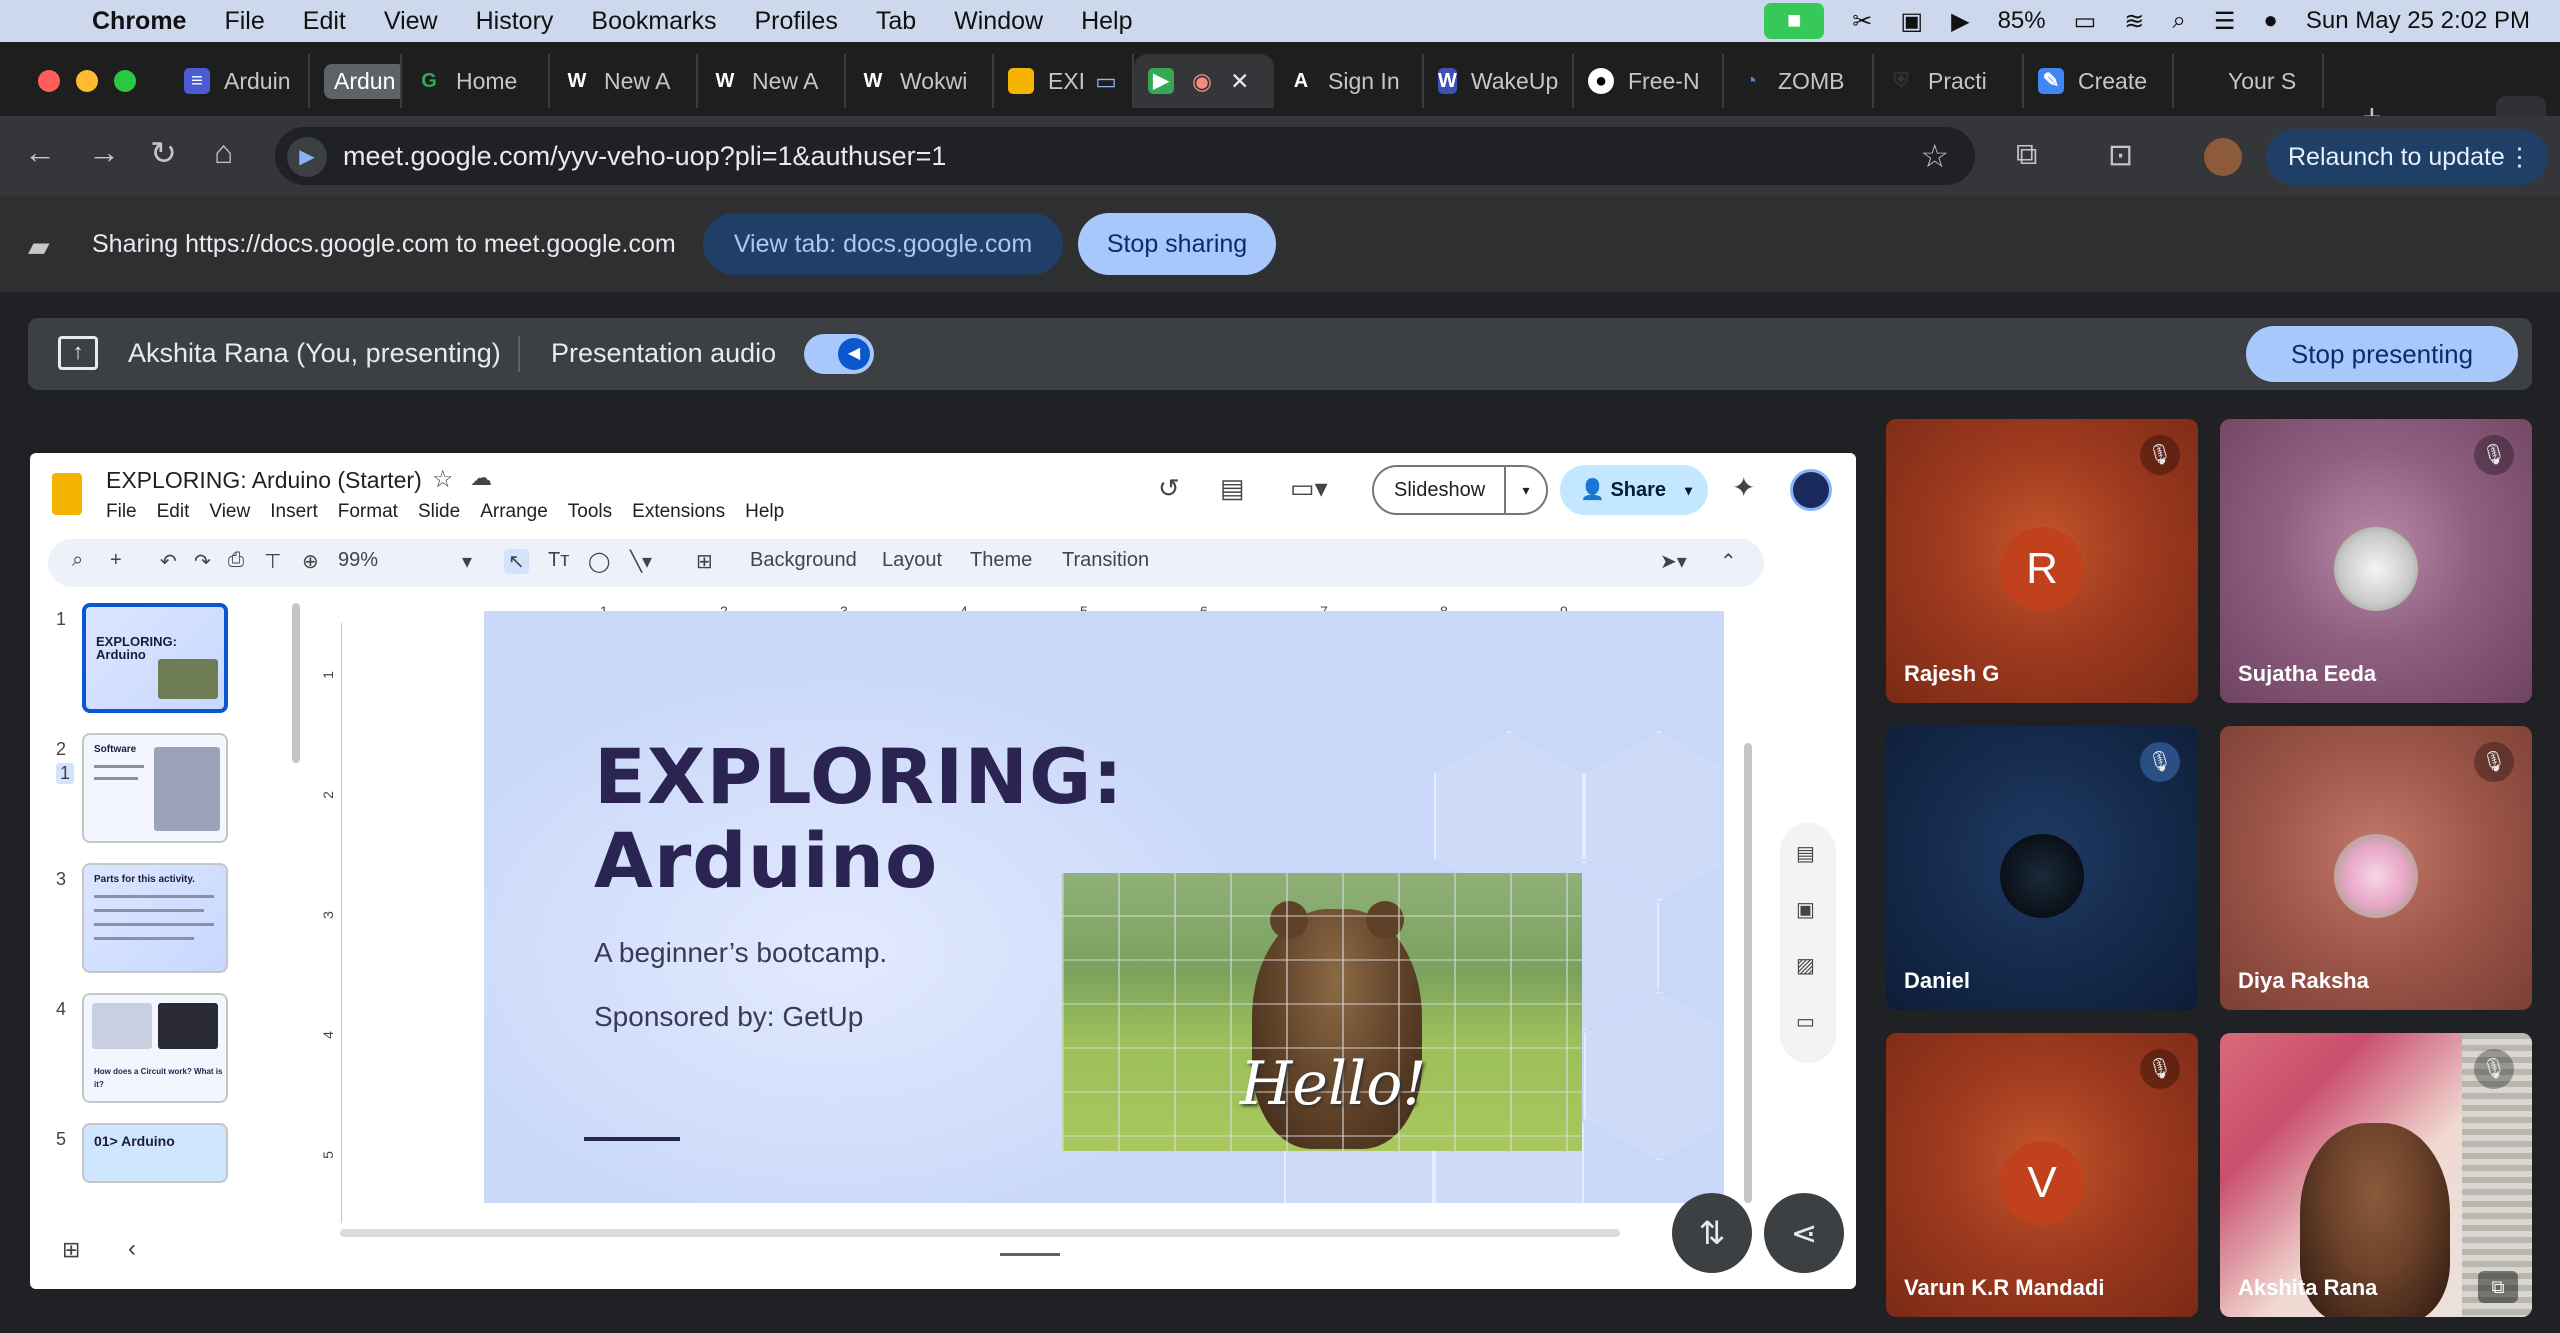  I want to click on meet-site-icon: ▶, so click(307, 157).